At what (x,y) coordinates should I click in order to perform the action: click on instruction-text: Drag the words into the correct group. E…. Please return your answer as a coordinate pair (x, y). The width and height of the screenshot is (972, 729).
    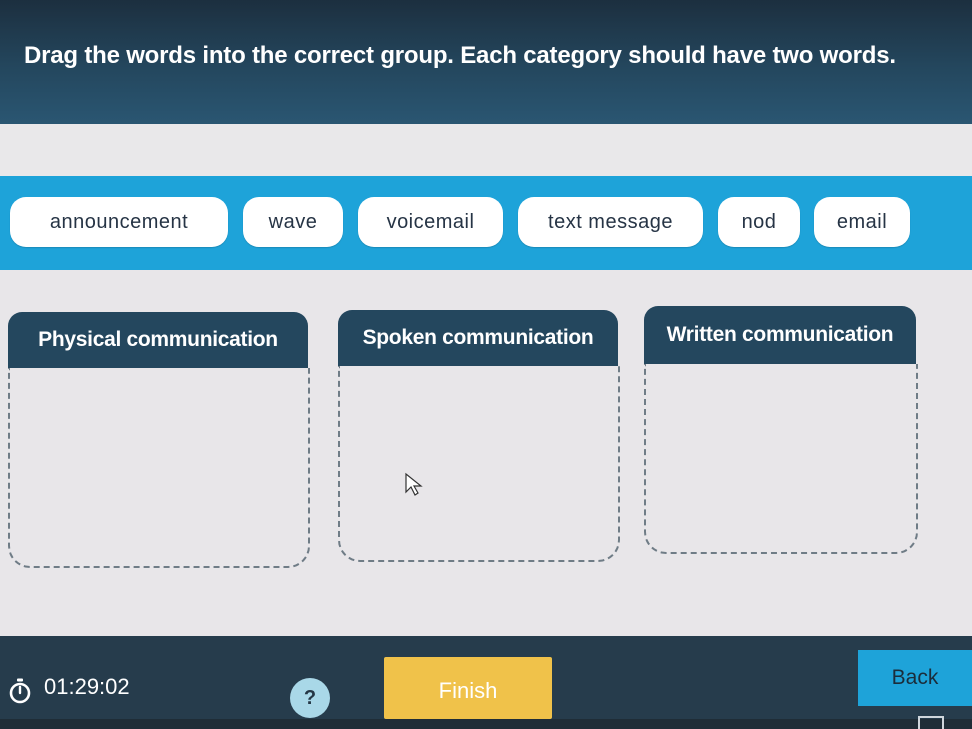
    Looking at the image, I should click on (460, 55).